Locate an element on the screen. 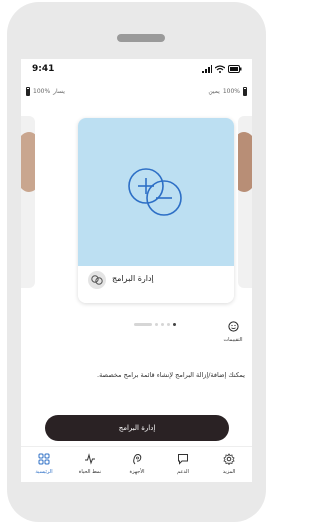  tab-lifestyle: نمط الحياة is located at coordinates (90, 464).